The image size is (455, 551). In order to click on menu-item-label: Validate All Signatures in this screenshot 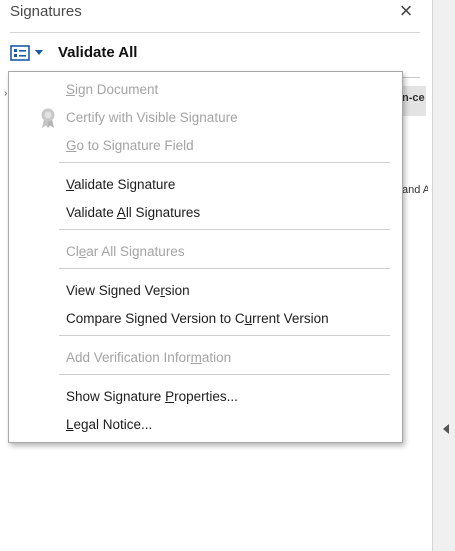, I will do `click(133, 212)`.